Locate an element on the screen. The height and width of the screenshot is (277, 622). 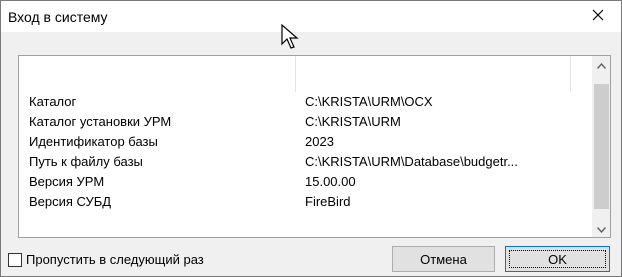
skip-next-time-checkbox: Пропустить в следующий раз is located at coordinates (106, 259).